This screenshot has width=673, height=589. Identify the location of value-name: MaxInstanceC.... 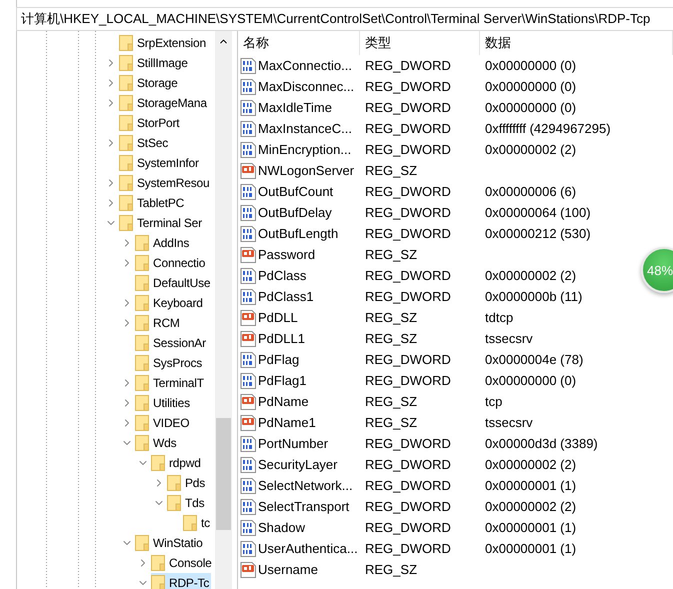
(305, 128).